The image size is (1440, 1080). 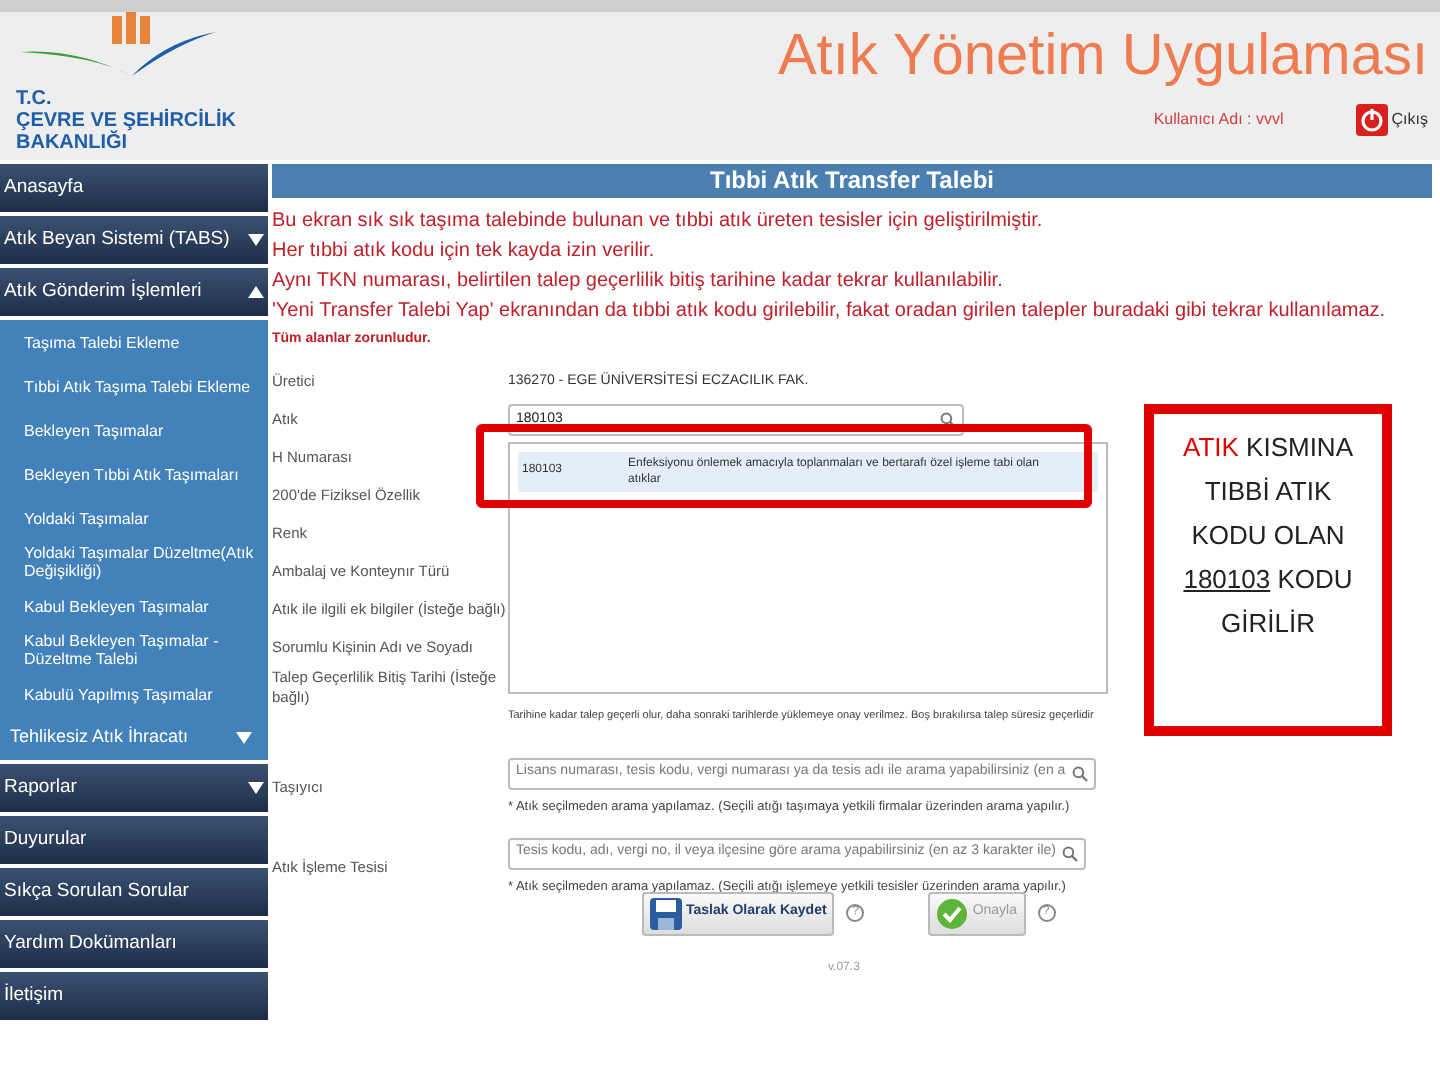 I want to click on sidebar-item: Kabul Bekleyen Taşımalar - Düzeltme Talebi, so click(x=134, y=650).